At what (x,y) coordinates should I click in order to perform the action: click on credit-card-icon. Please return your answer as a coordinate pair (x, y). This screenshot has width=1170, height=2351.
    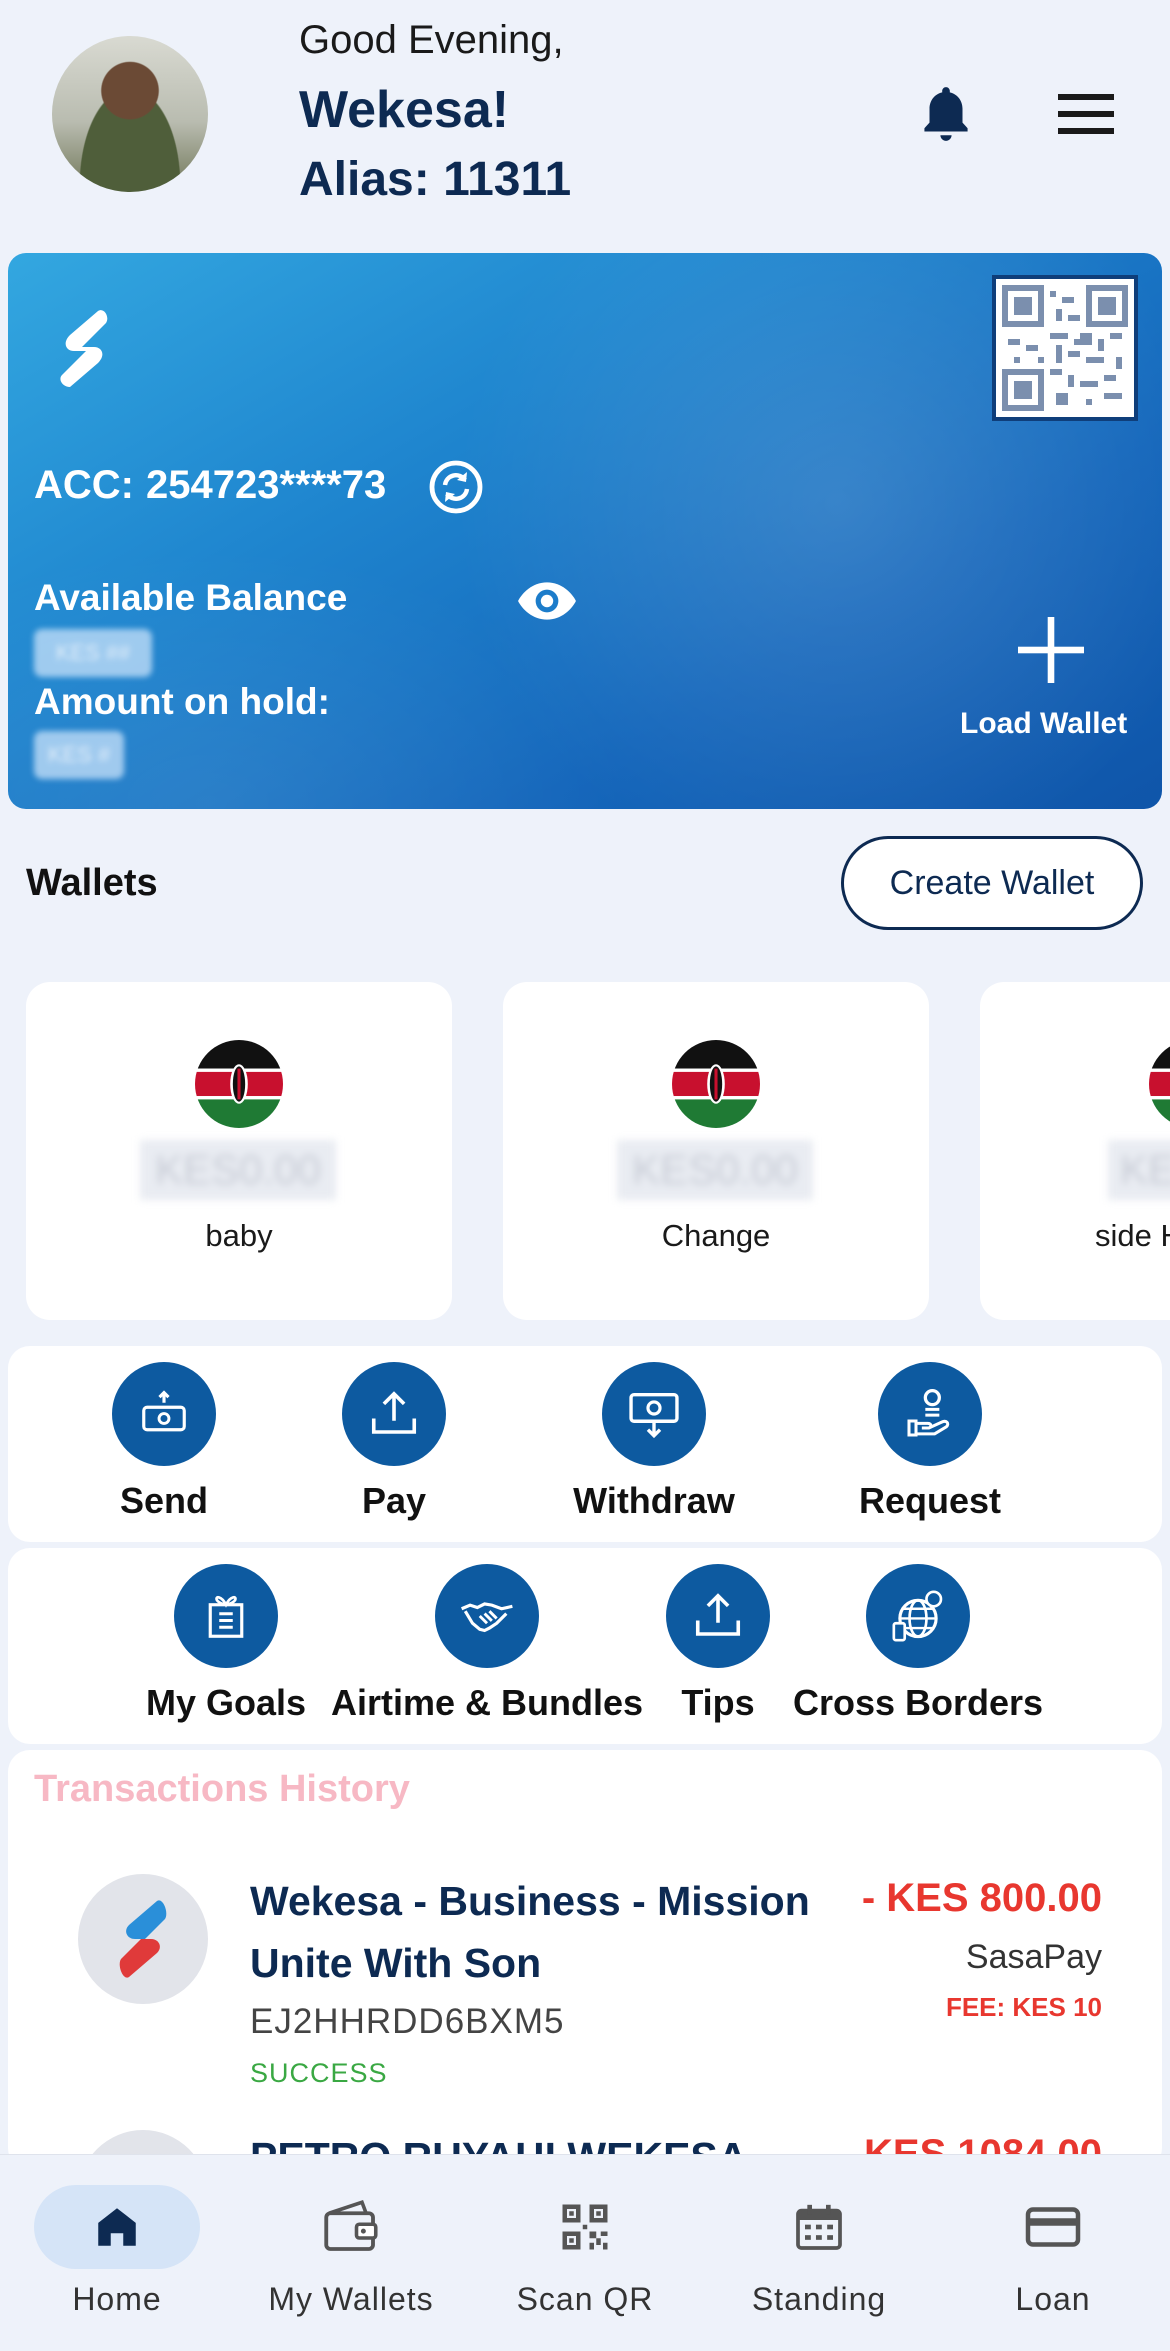
    Looking at the image, I should click on (1053, 2227).